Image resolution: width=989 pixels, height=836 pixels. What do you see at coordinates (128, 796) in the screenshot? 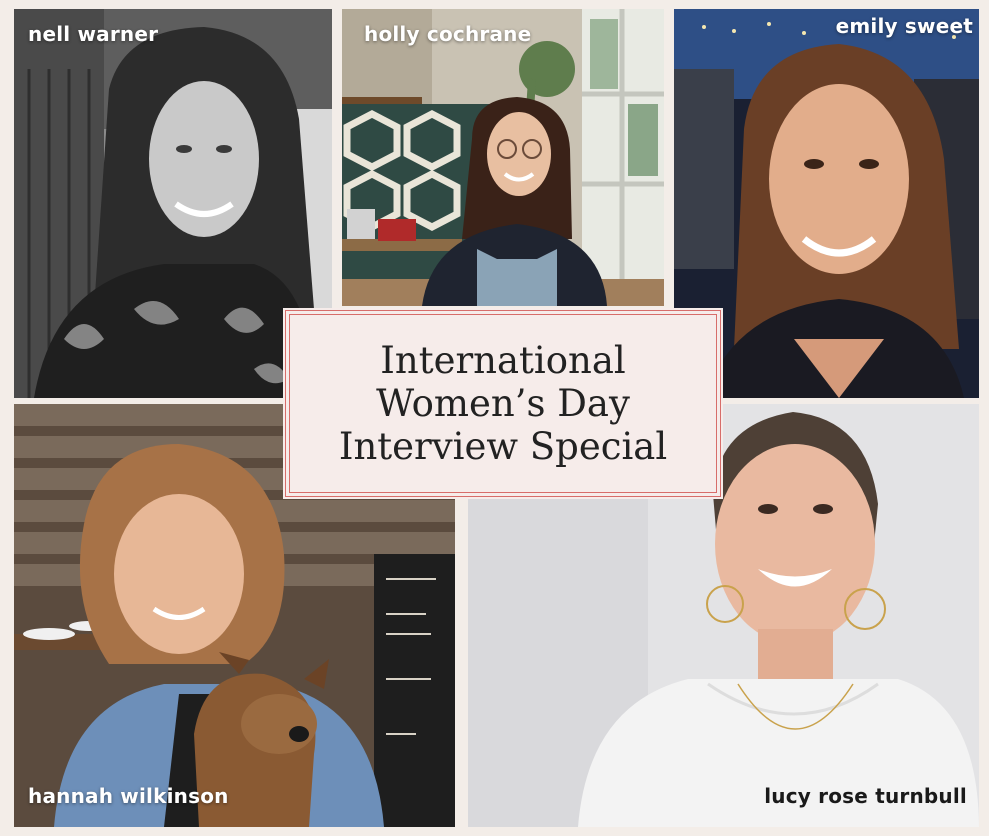
I see `person-name-label: hannah wilkinson` at bounding box center [128, 796].